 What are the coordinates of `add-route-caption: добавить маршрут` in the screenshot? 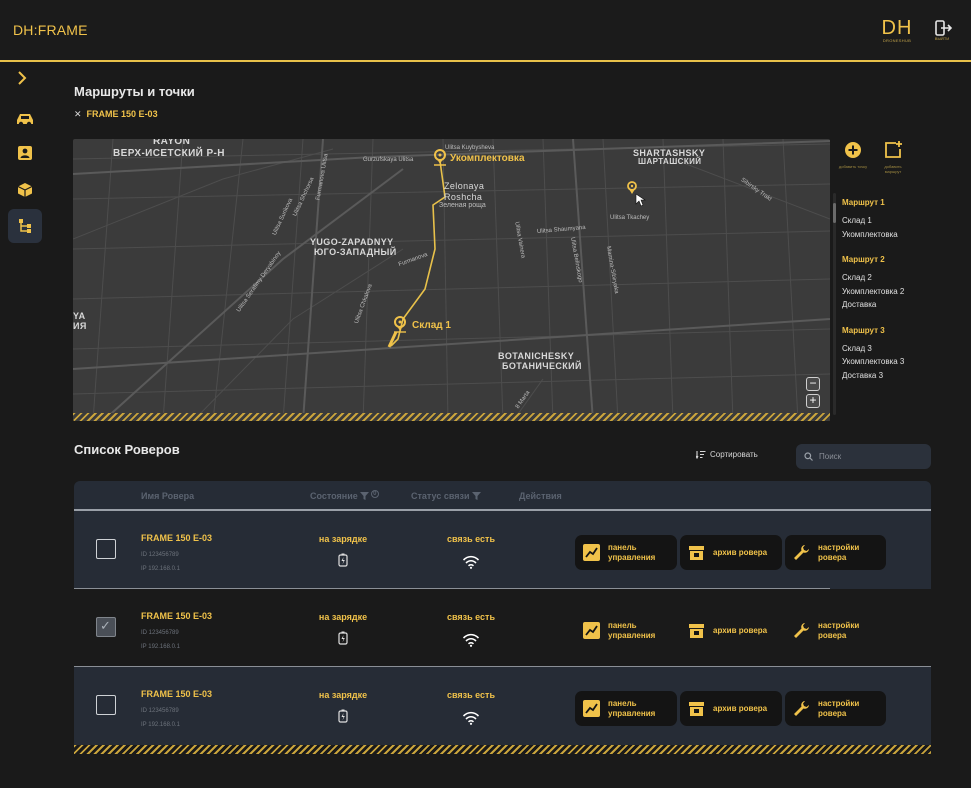 It's located at (893, 169).